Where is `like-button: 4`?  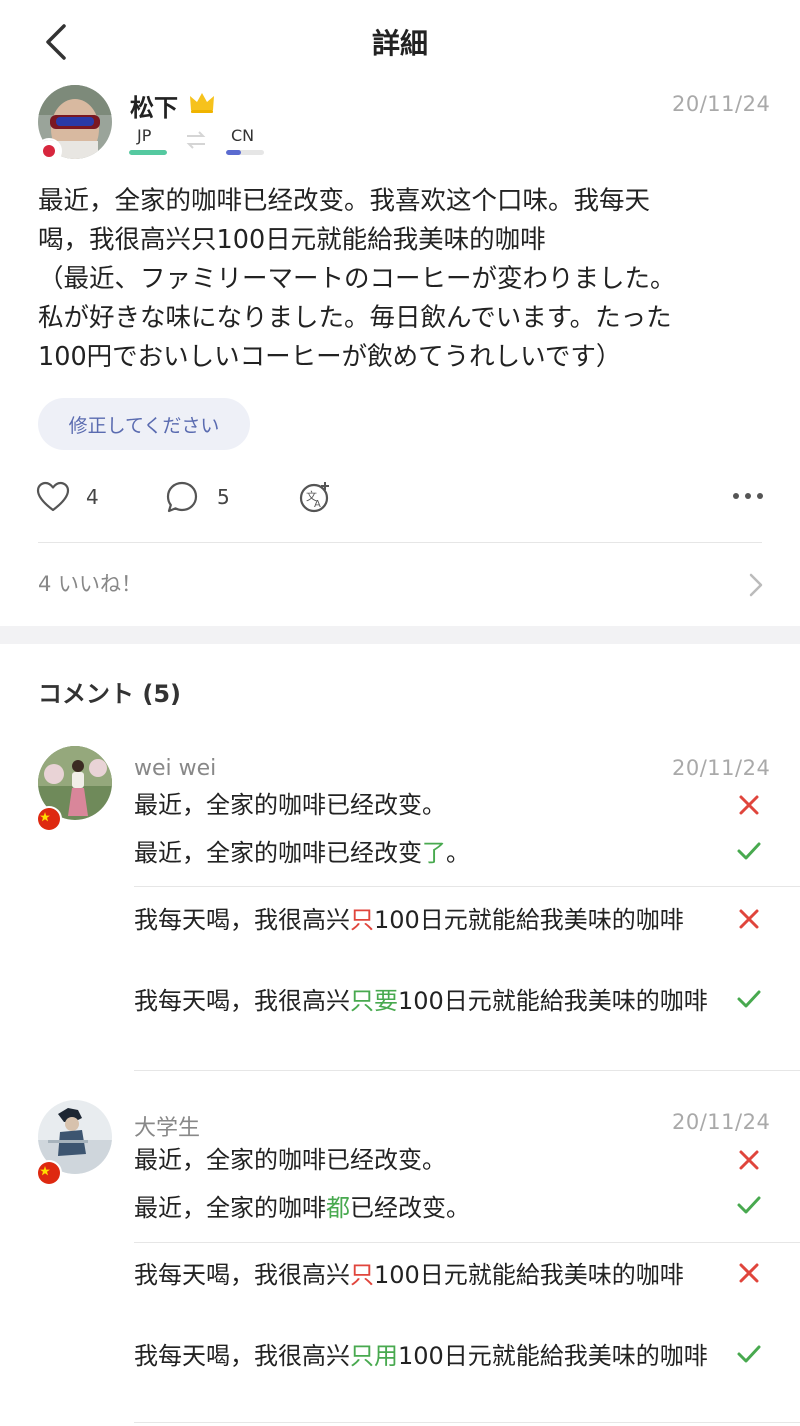
like-button: 4 is located at coordinates (72, 498).